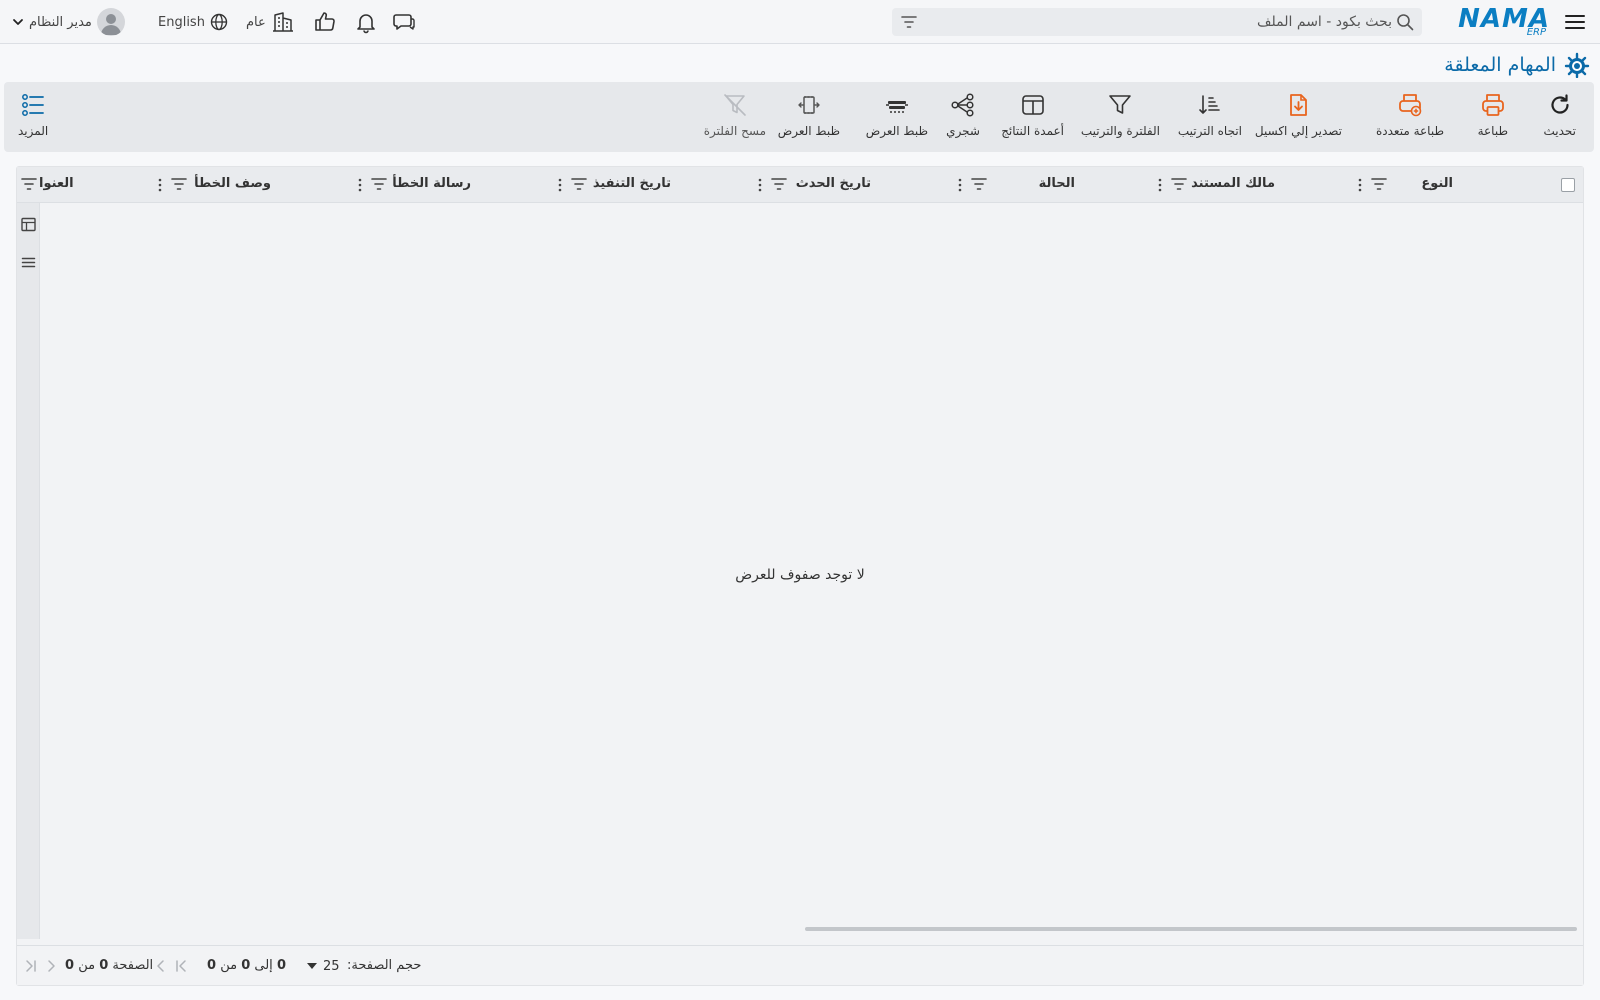 The width and height of the screenshot is (1600, 1000). What do you see at coordinates (1210, 115) in the screenshot?
I see `sort-direction-button: اتجاه الترتيب` at bounding box center [1210, 115].